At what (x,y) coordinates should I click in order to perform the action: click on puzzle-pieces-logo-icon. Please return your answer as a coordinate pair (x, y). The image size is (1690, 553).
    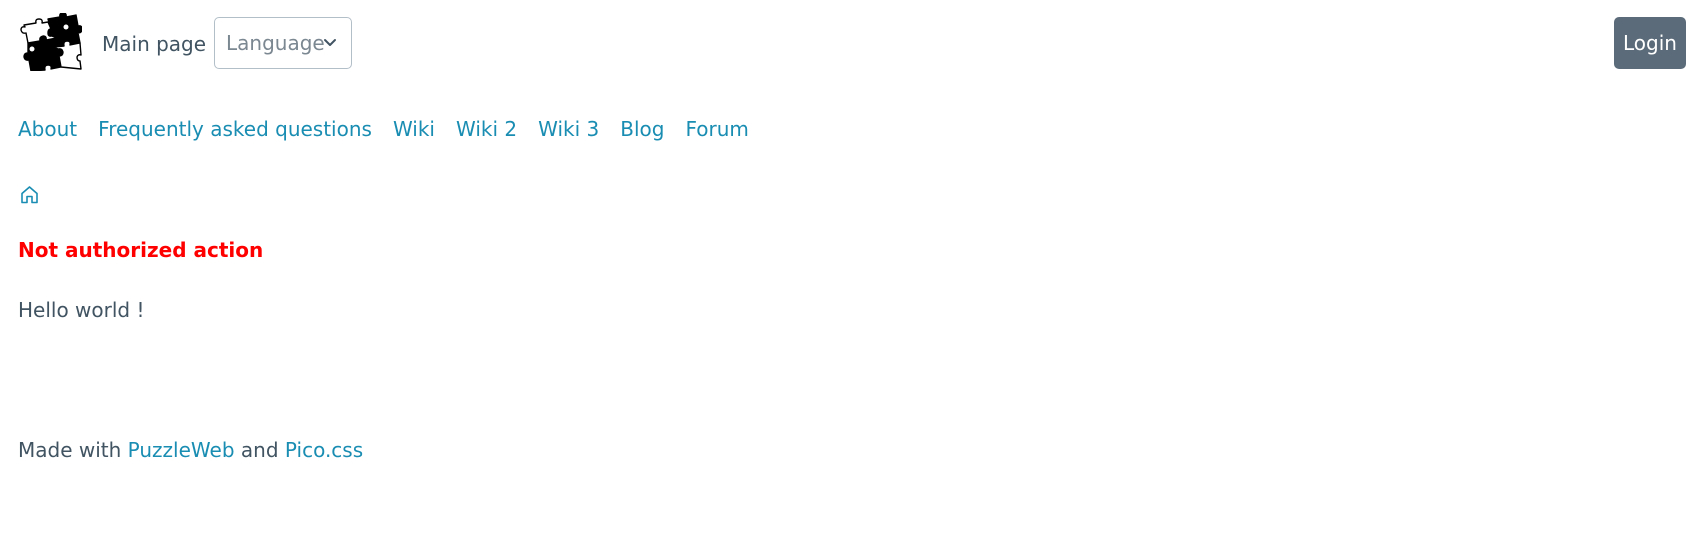
    Looking at the image, I should click on (50, 42).